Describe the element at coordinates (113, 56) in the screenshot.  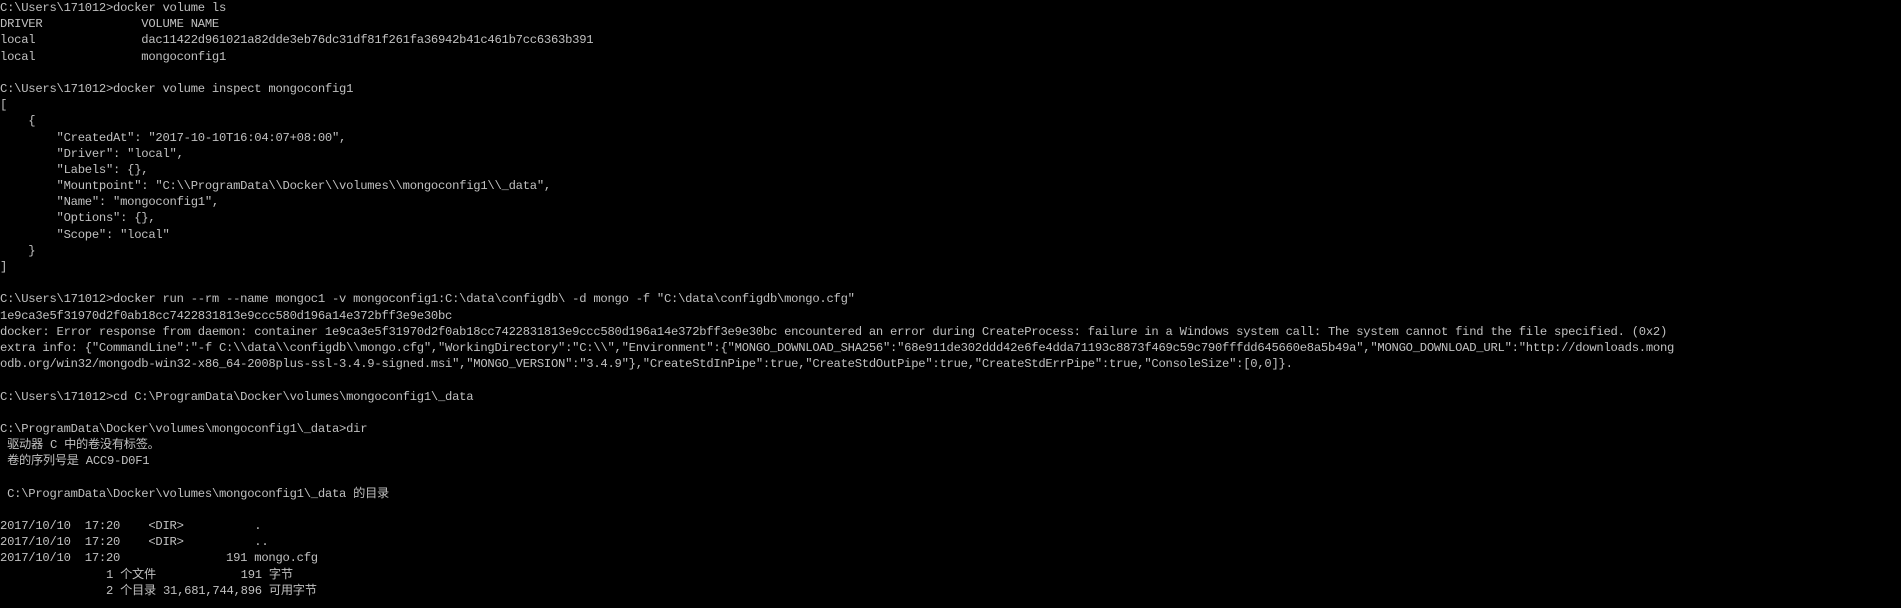
I see `console-line-volume-row: local mongoconfig1` at that location.